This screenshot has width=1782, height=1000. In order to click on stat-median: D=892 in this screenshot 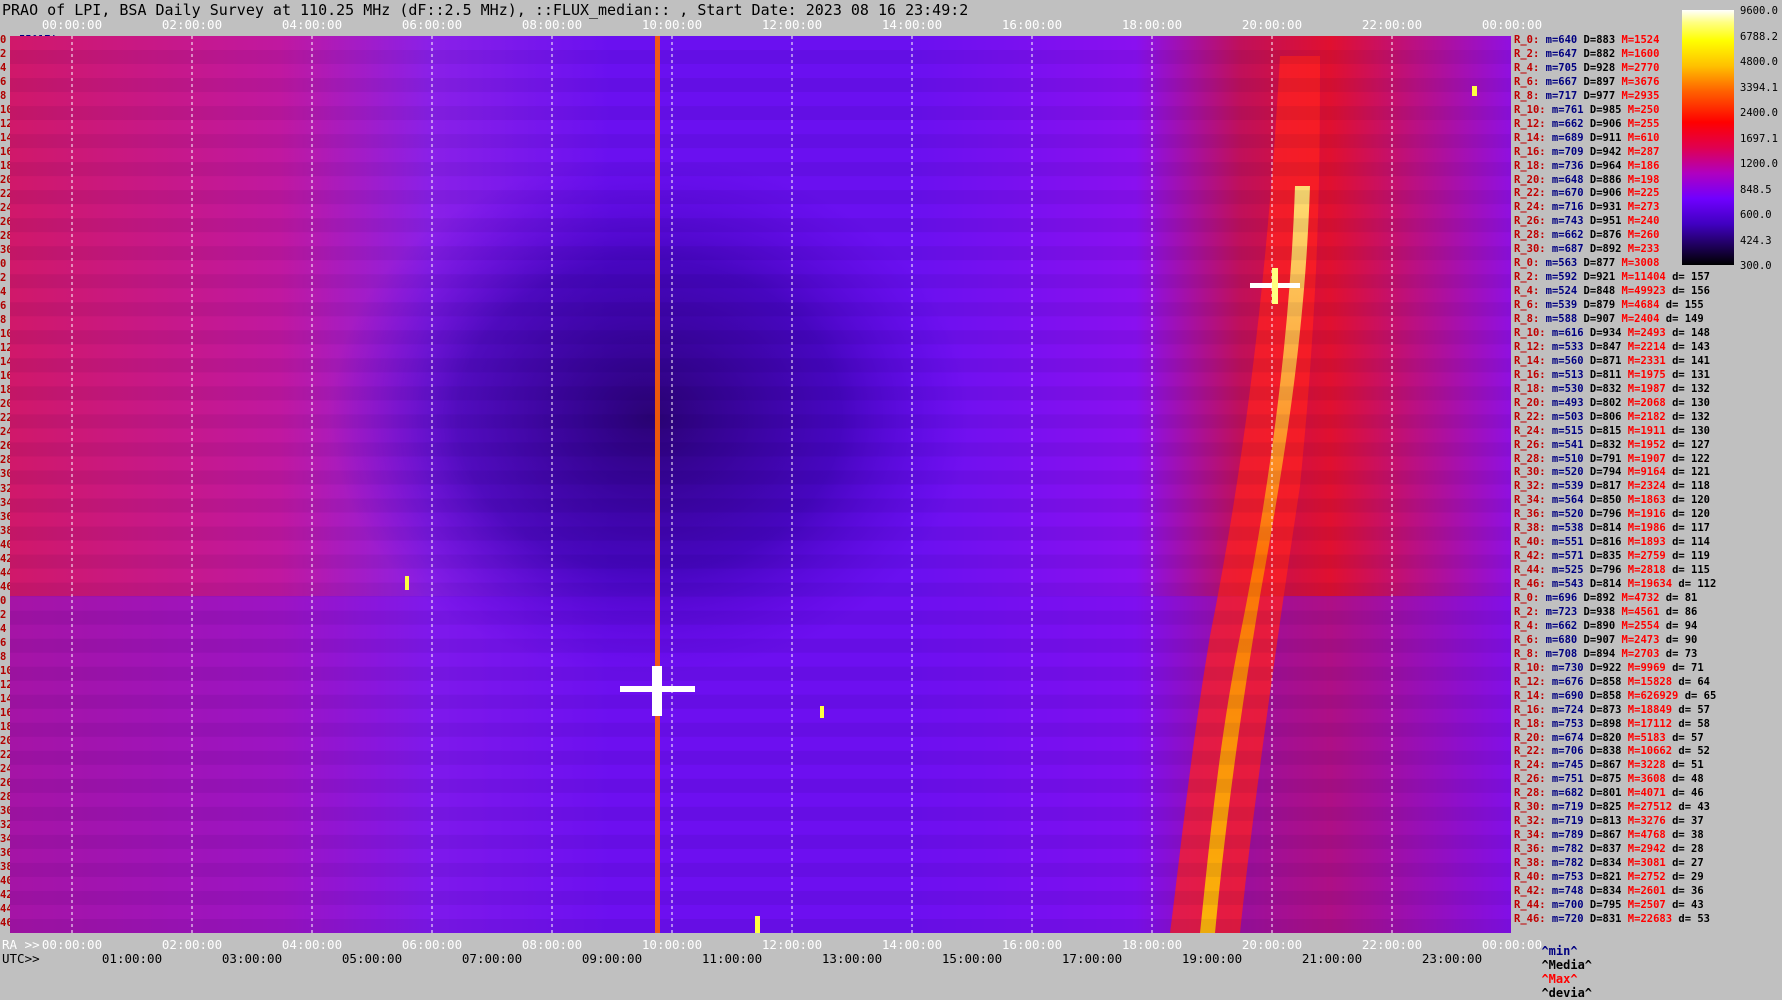, I will do `click(1596, 598)`.